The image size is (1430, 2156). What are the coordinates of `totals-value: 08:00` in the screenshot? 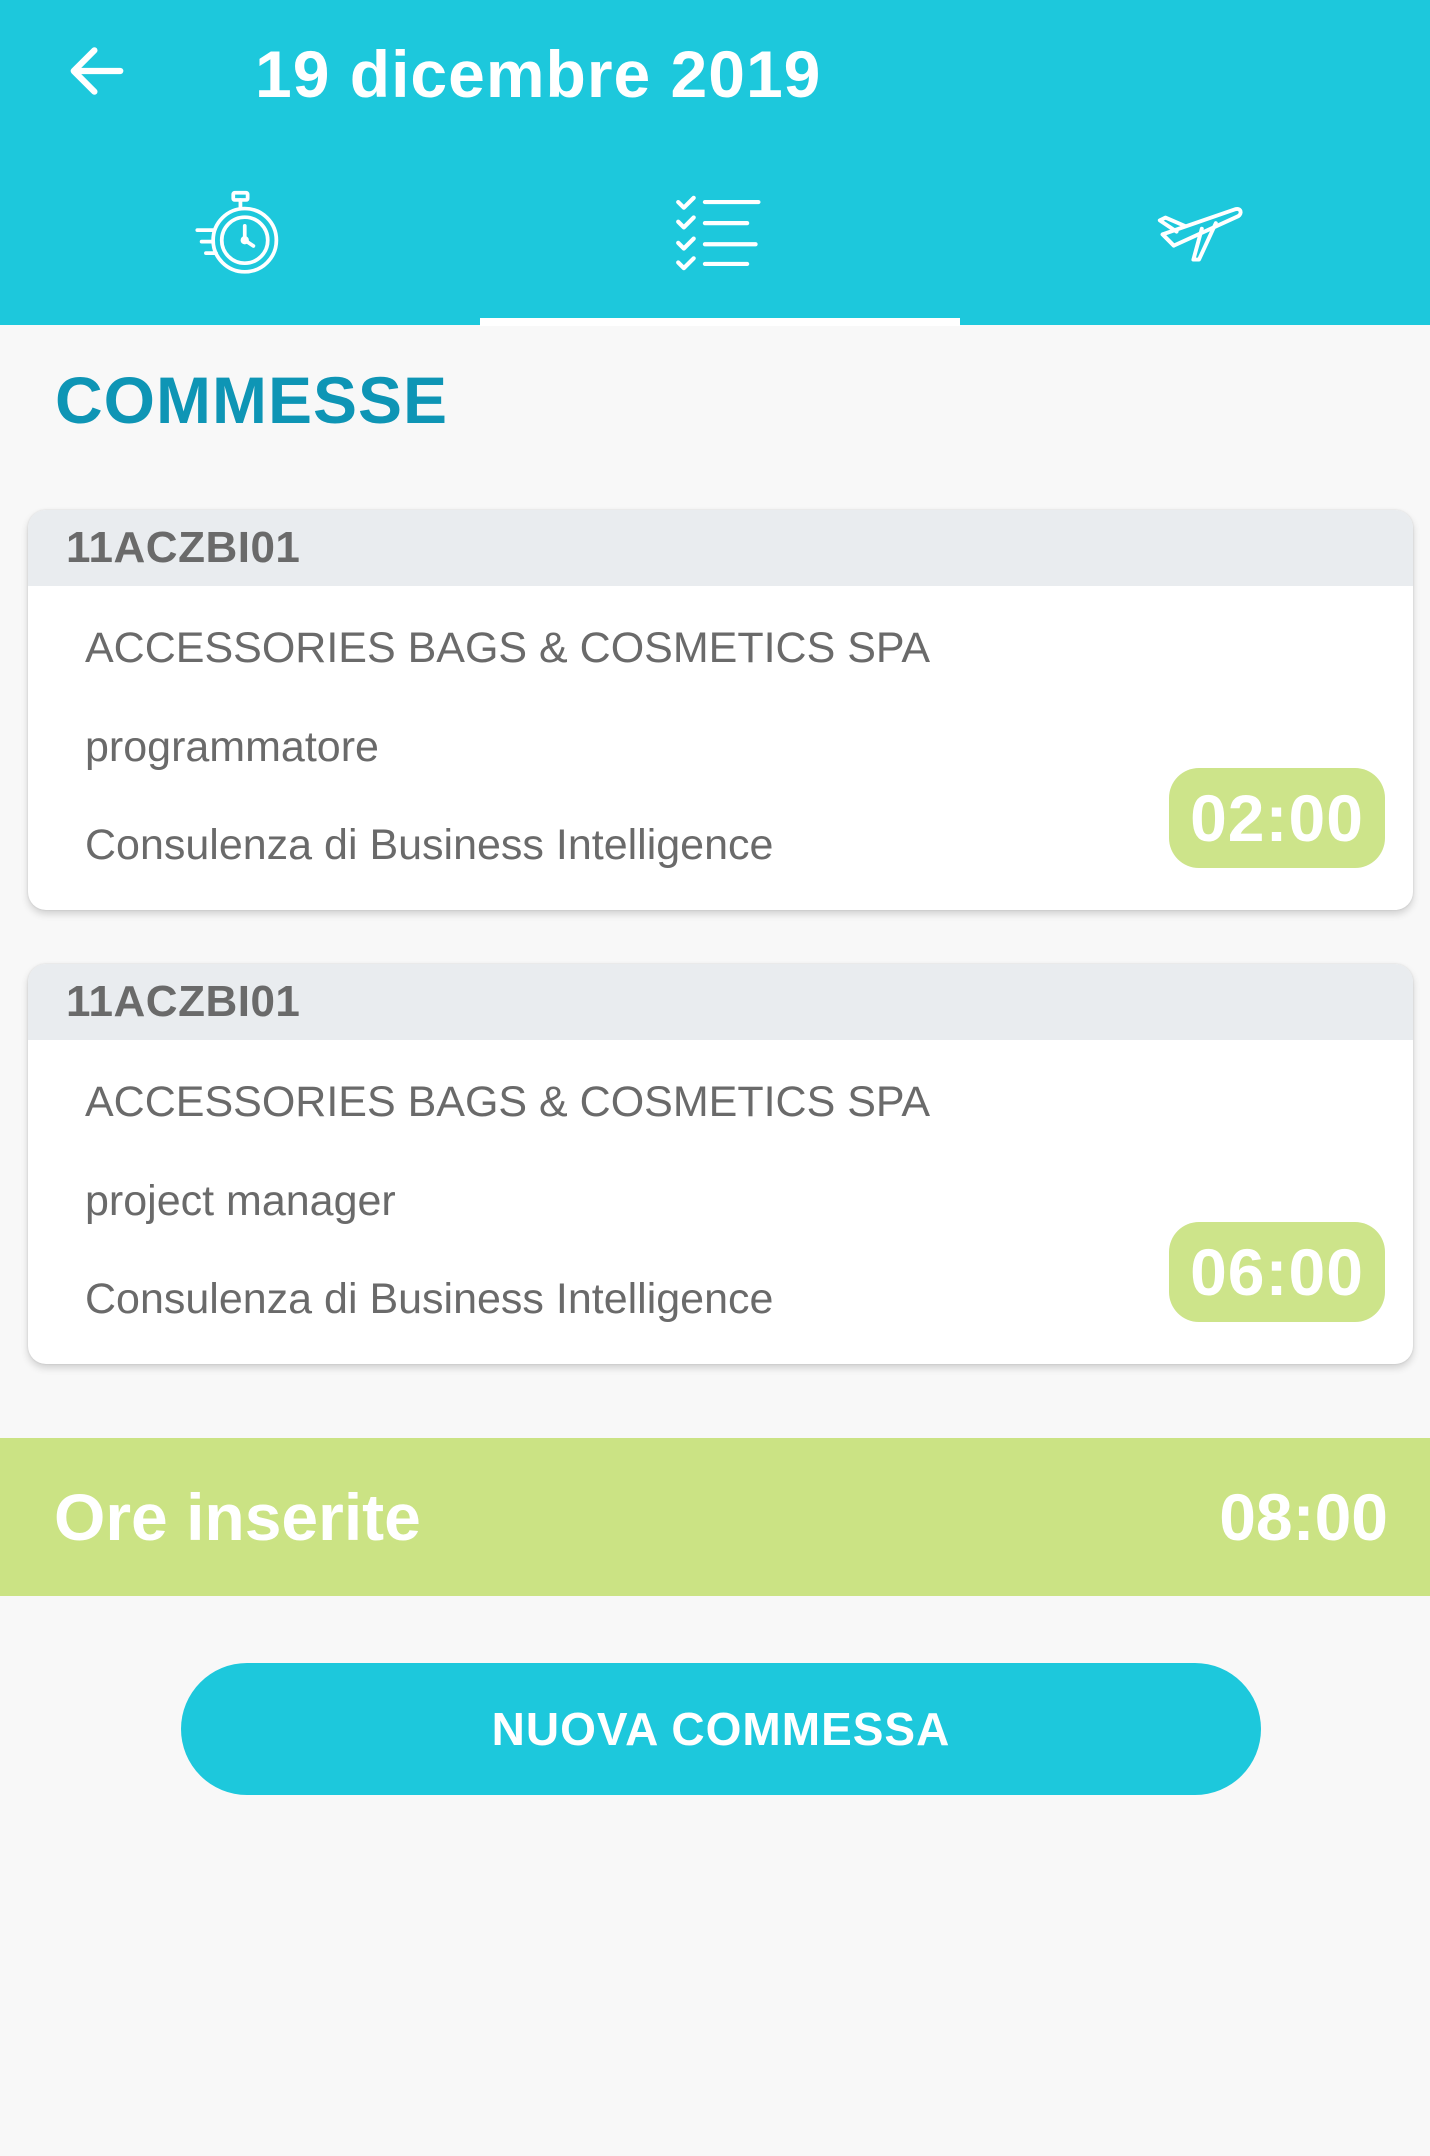 It's located at (1303, 1517).